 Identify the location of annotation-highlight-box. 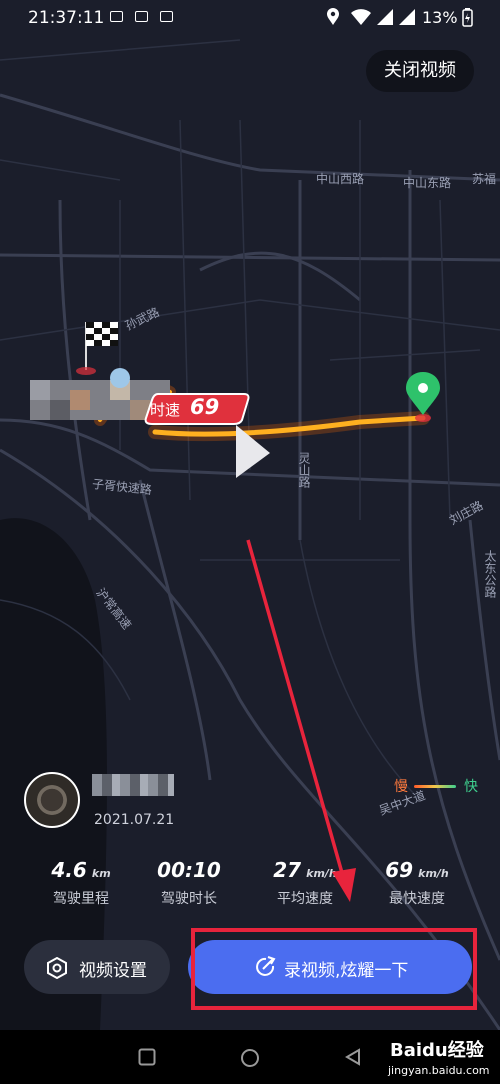
(334, 969).